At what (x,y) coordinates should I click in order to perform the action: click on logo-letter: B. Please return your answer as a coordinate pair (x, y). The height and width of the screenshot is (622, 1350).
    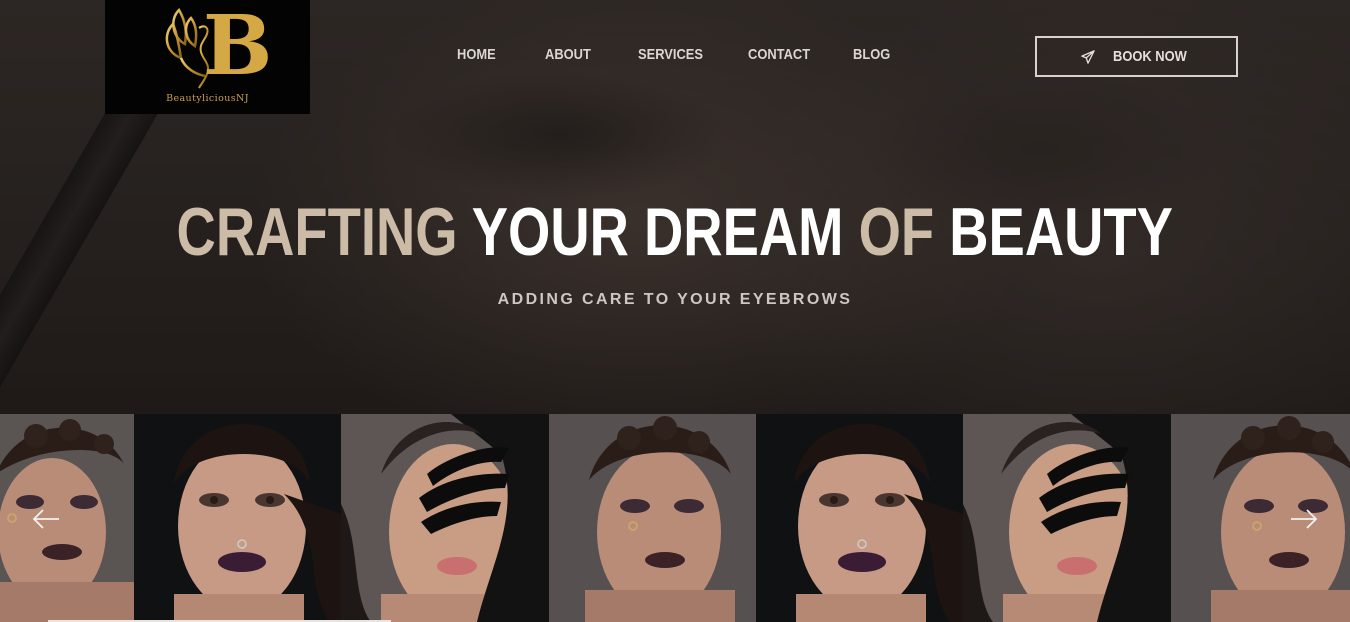
    Looking at the image, I should click on (238, 47).